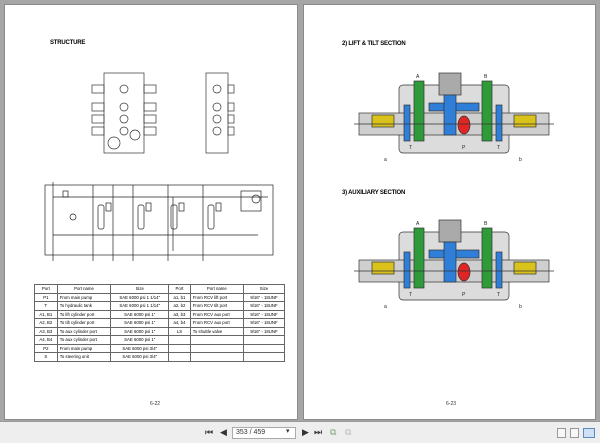 The height and width of the screenshot is (443, 600). I want to click on table-cell: To tilt cylinder port, so click(84, 323).